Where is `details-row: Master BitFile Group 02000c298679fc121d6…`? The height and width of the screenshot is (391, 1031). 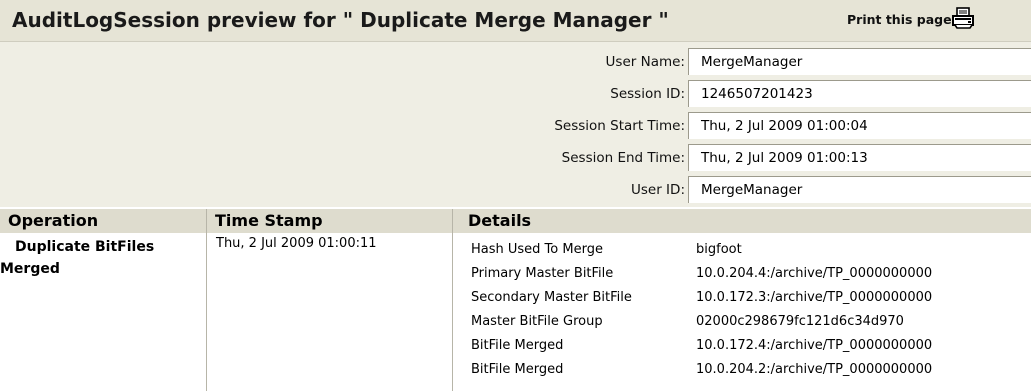
details-row: Master BitFile Group 02000c298679fc121d6… is located at coordinates (749, 321).